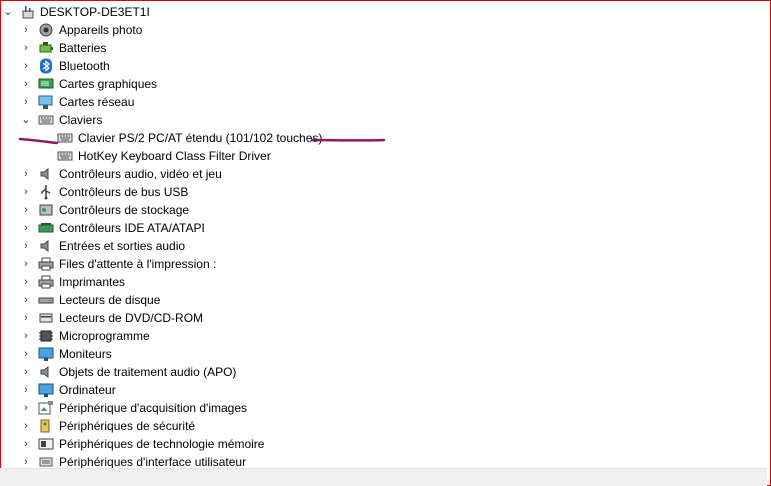  What do you see at coordinates (138, 264) in the screenshot?
I see `category-label: Files d'attente à l'impression :` at bounding box center [138, 264].